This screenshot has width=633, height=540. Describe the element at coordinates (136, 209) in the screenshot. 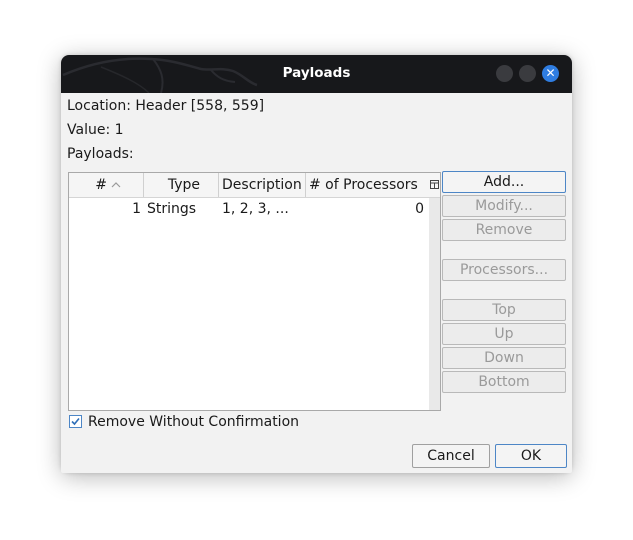

I see `cell-number: 1` at that location.